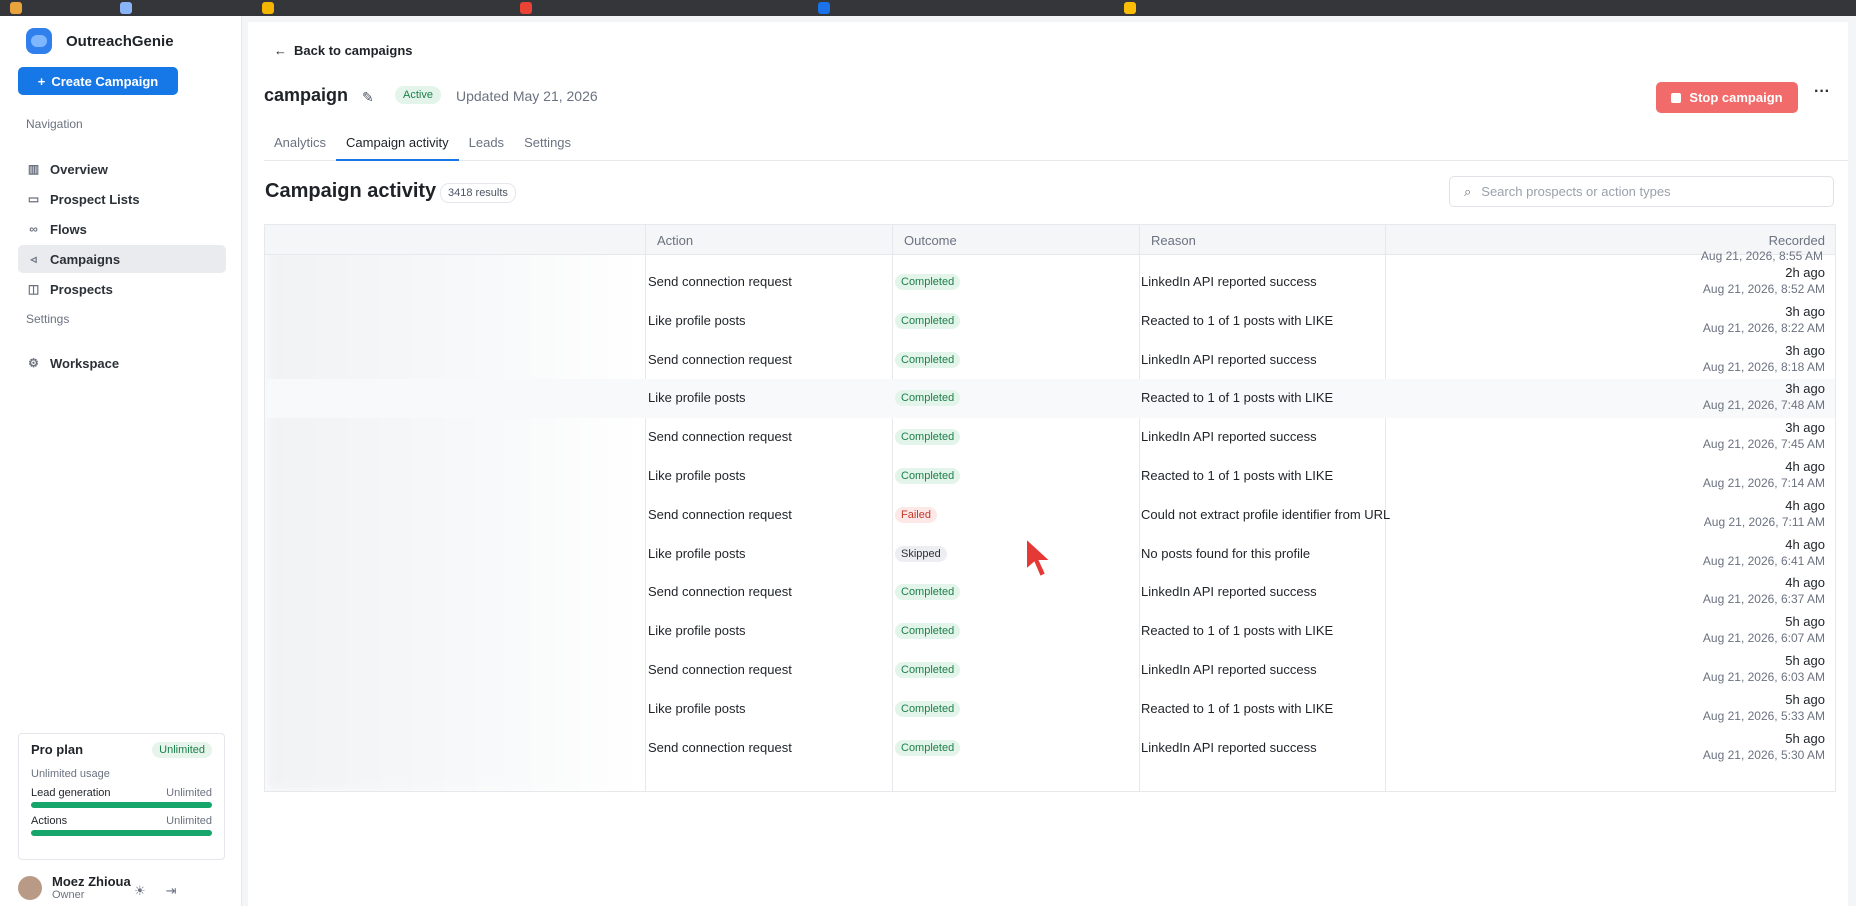  I want to click on search-box: ⌕, so click(1641, 191).